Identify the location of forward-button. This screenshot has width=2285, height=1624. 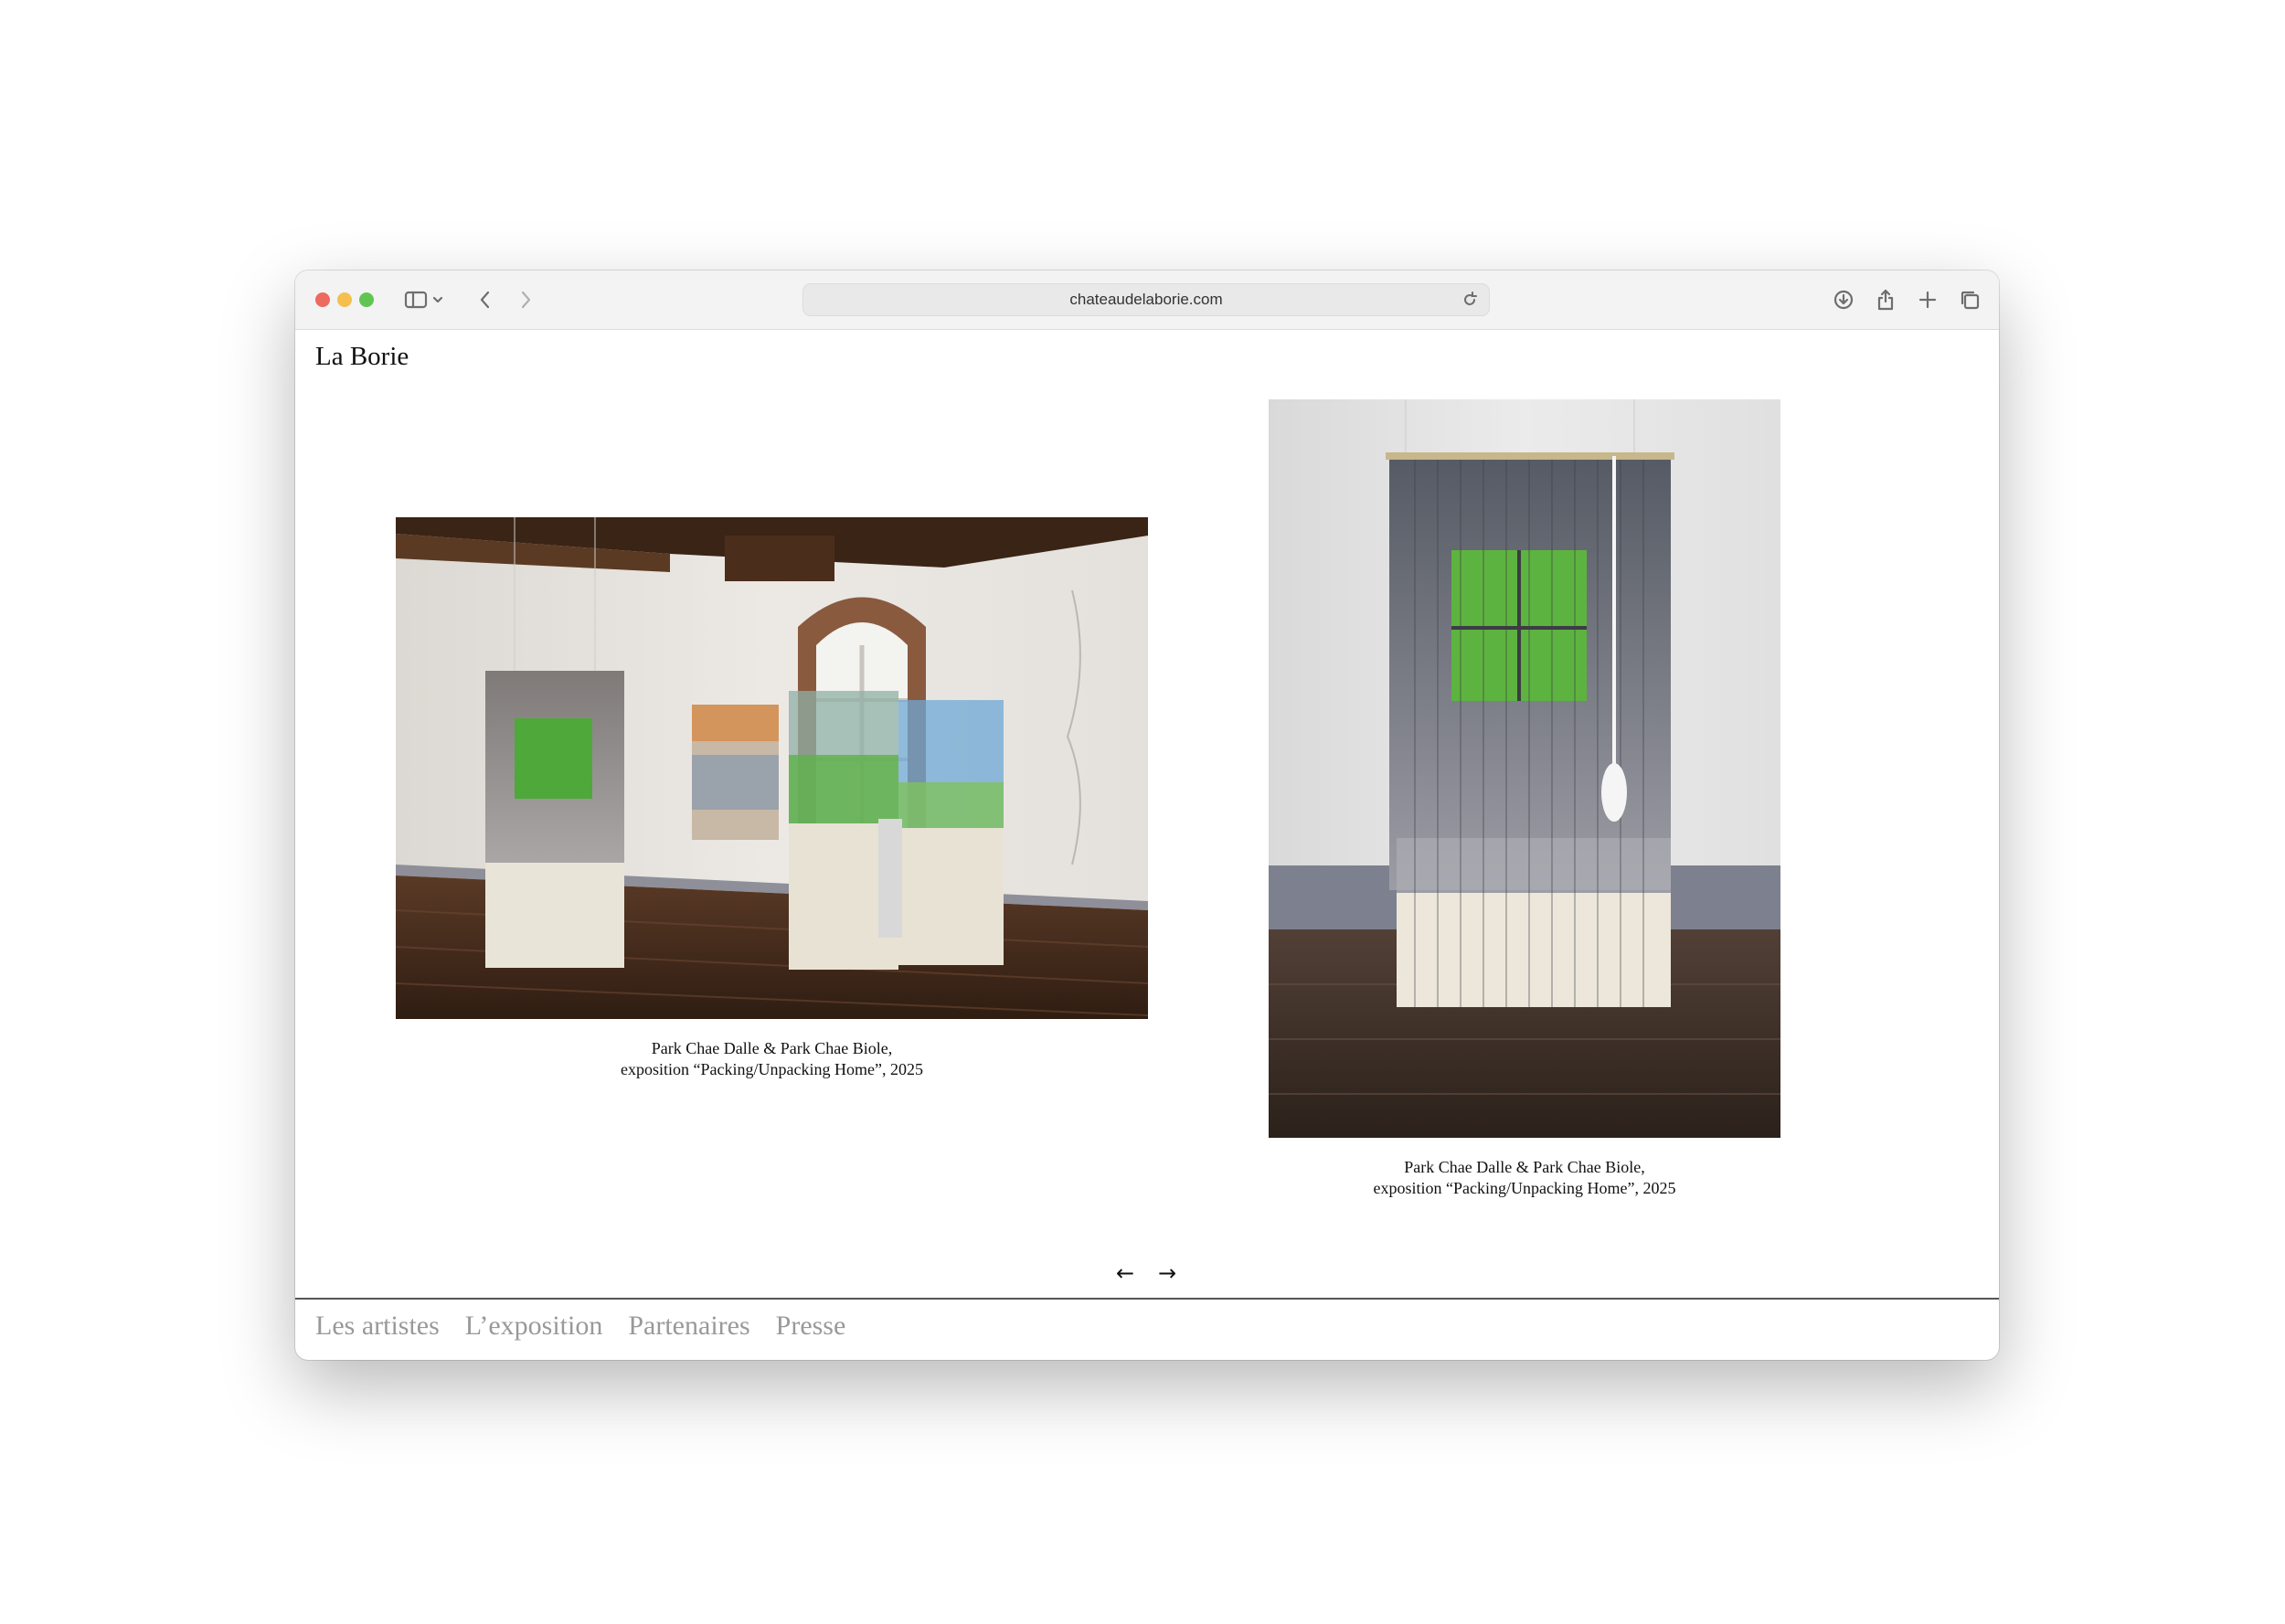
(525, 299).